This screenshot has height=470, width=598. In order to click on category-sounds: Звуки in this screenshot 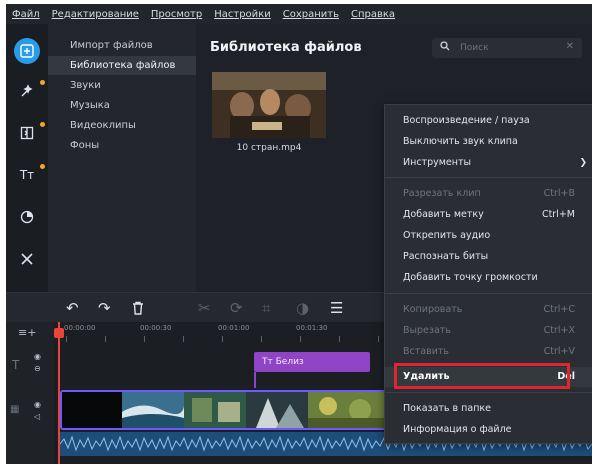, I will do `click(122, 85)`.